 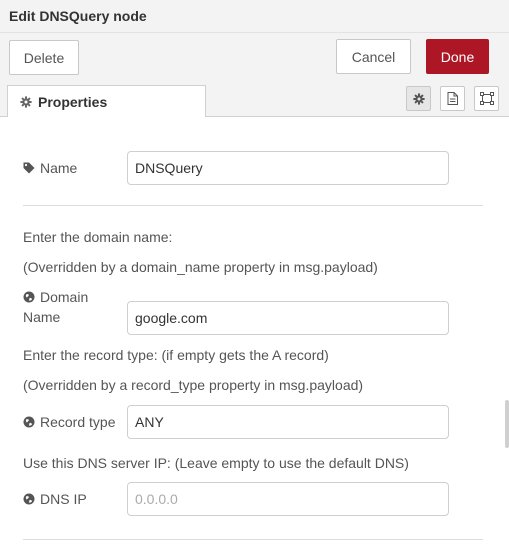 I want to click on tab-properties-label: Properties, so click(x=73, y=101).